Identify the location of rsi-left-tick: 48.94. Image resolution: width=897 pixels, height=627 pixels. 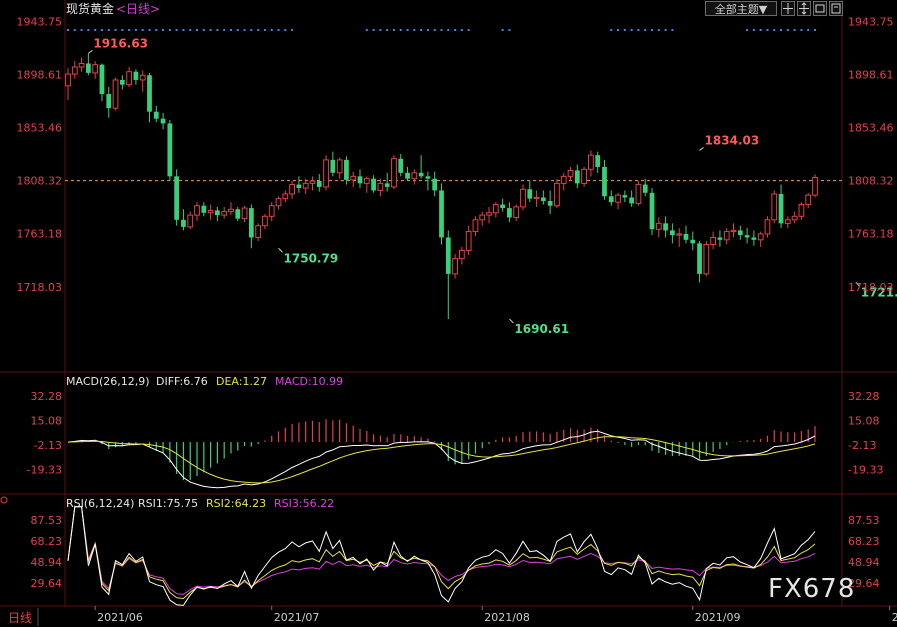
(47, 562).